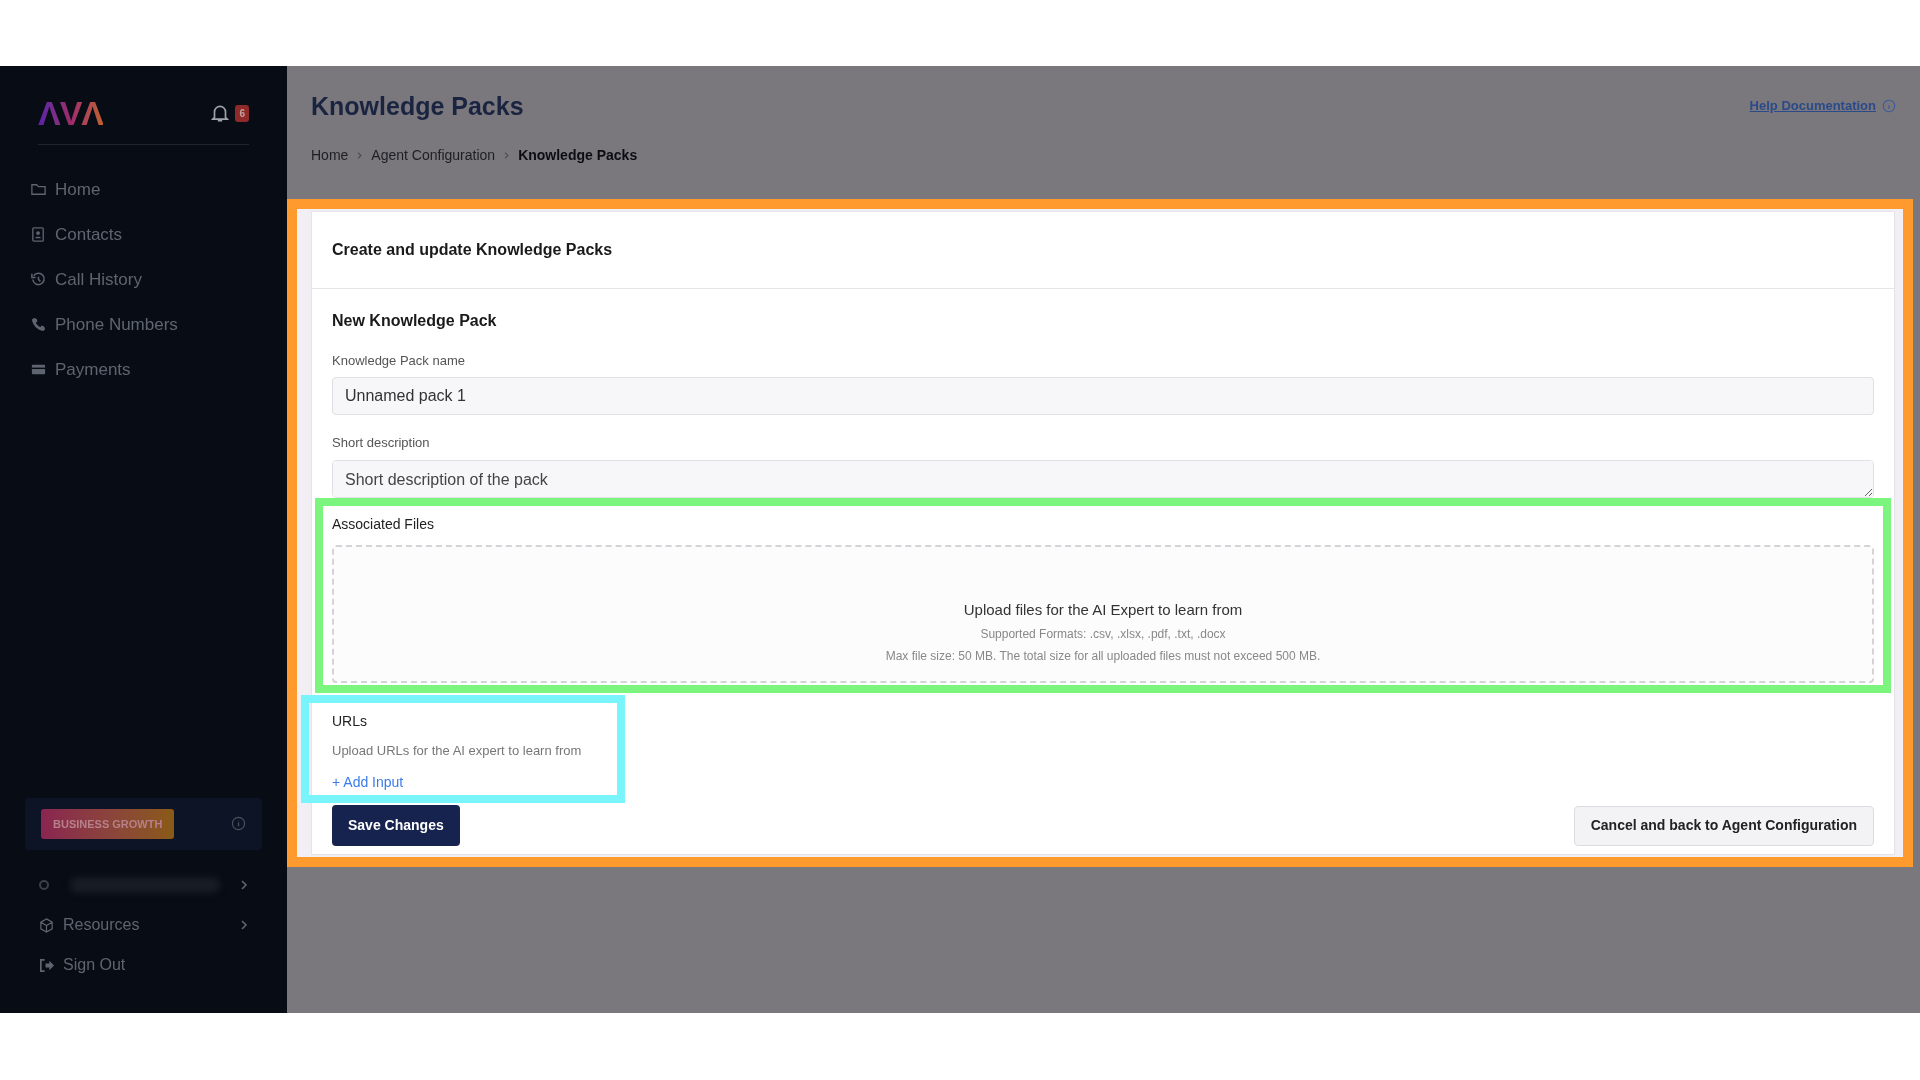  Describe the element at coordinates (38, 324) in the screenshot. I see `phone-icon` at that location.